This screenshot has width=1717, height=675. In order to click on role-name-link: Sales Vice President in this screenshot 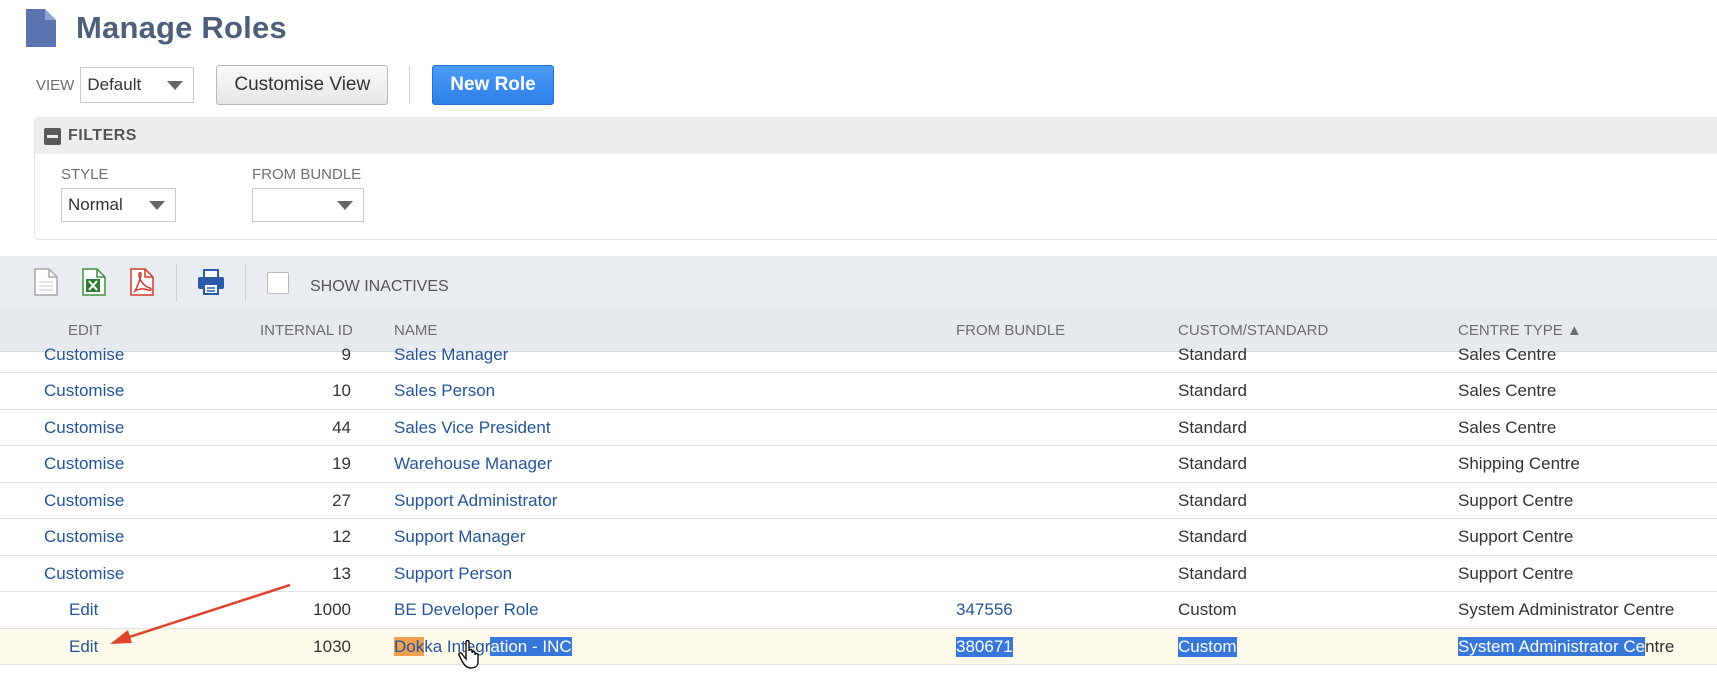, I will do `click(472, 428)`.